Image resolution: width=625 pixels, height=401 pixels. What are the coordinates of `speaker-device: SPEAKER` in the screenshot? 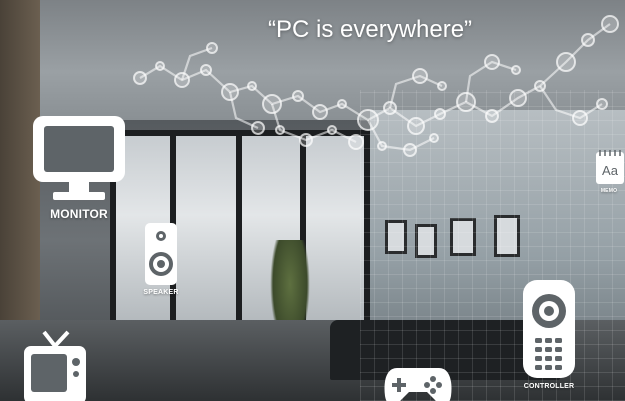 It's located at (161, 259).